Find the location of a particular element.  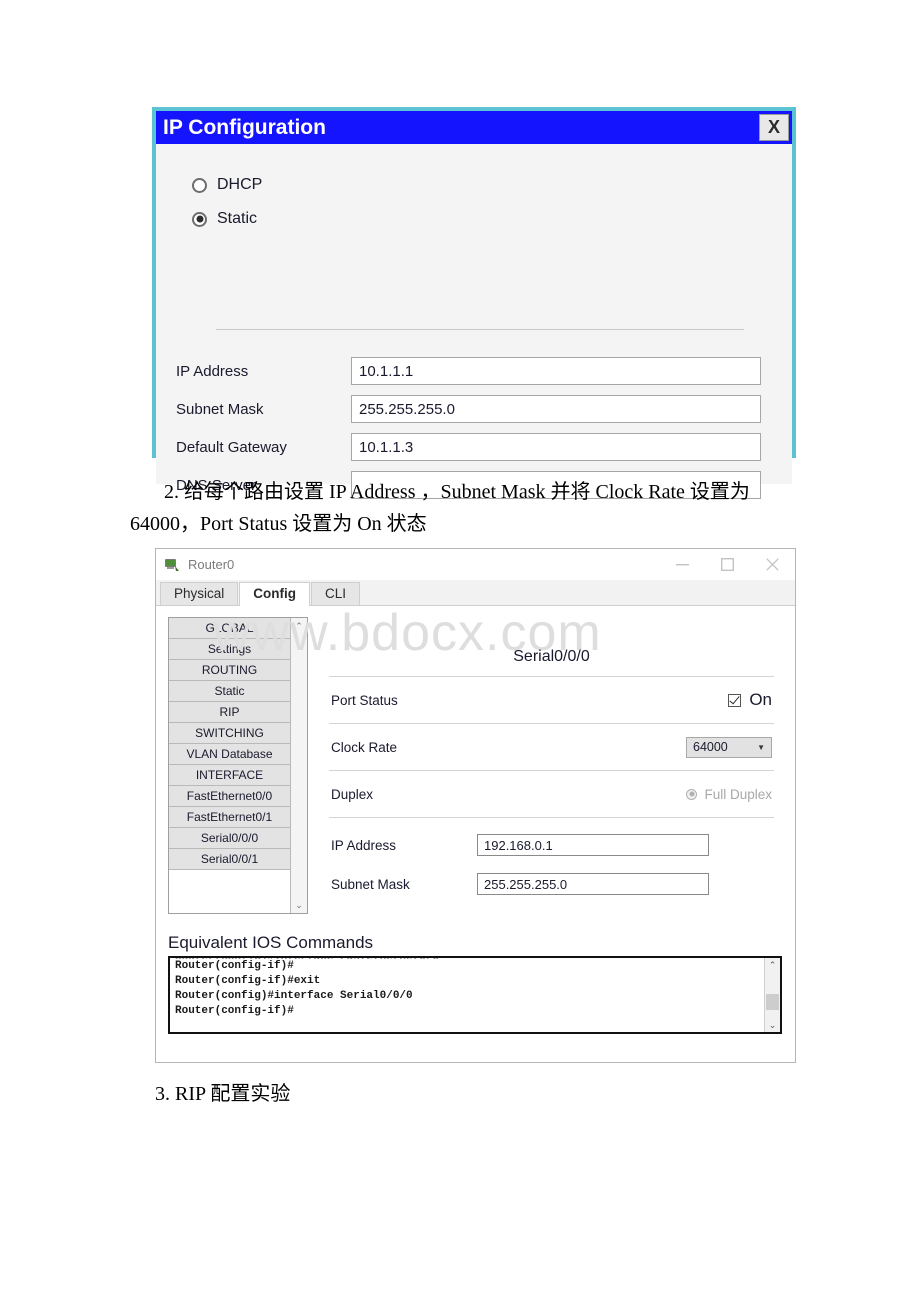

field-row-subnet-mask: Subnet Mask 255.255.255.0 is located at coordinates (474, 409).